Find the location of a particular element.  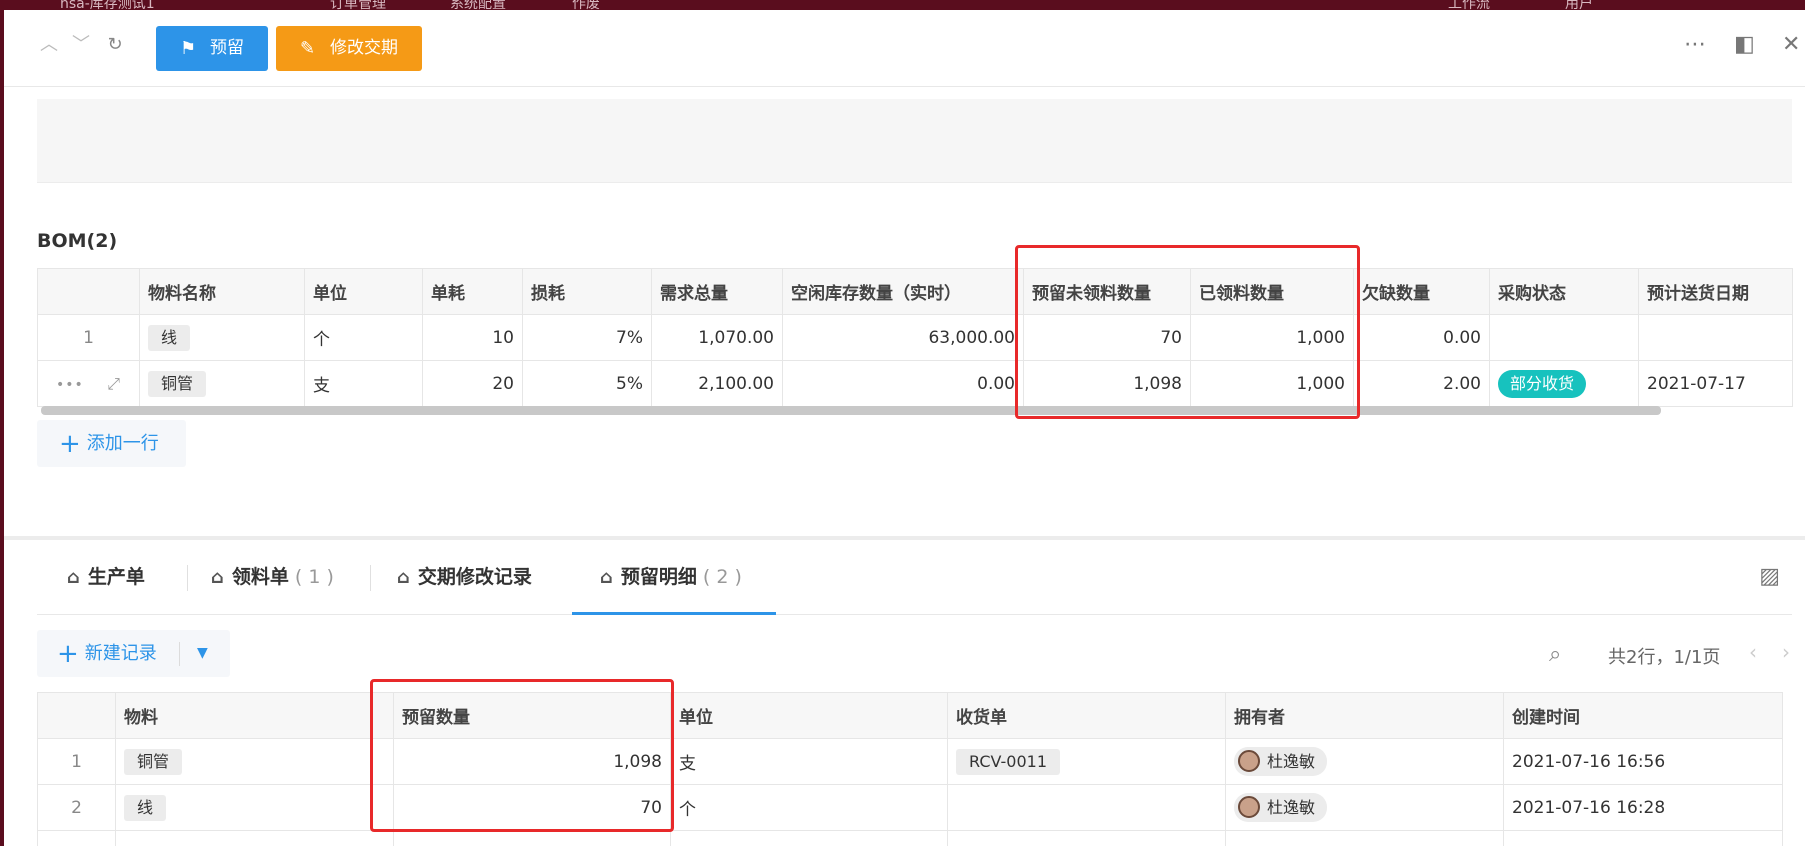

tab-label: 交期修改记录 is located at coordinates (474, 577).